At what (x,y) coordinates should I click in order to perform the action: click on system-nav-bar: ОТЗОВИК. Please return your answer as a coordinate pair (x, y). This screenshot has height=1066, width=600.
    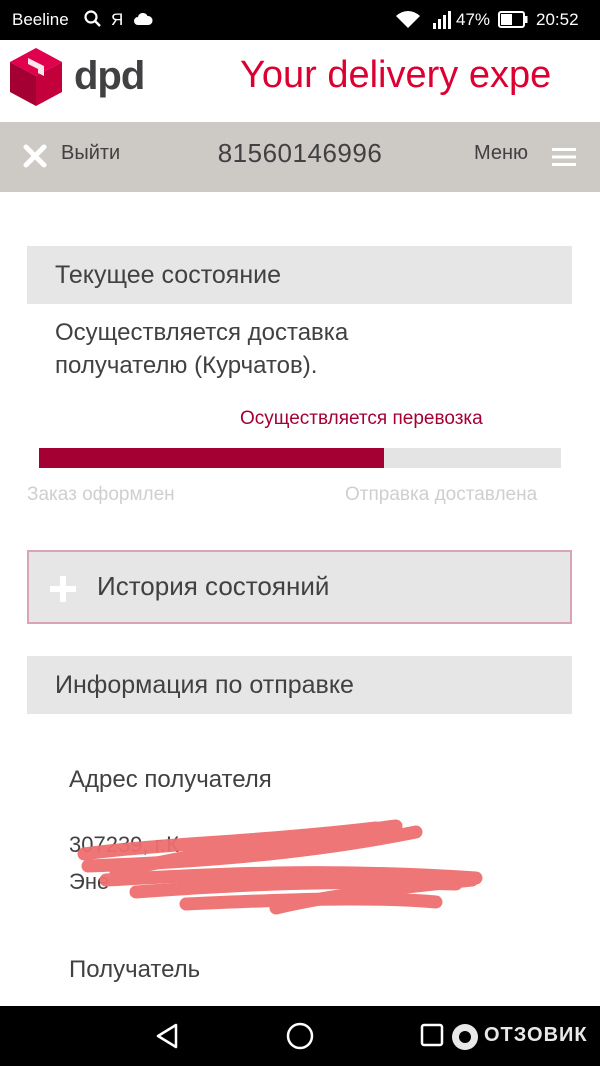
    Looking at the image, I should click on (300, 1036).